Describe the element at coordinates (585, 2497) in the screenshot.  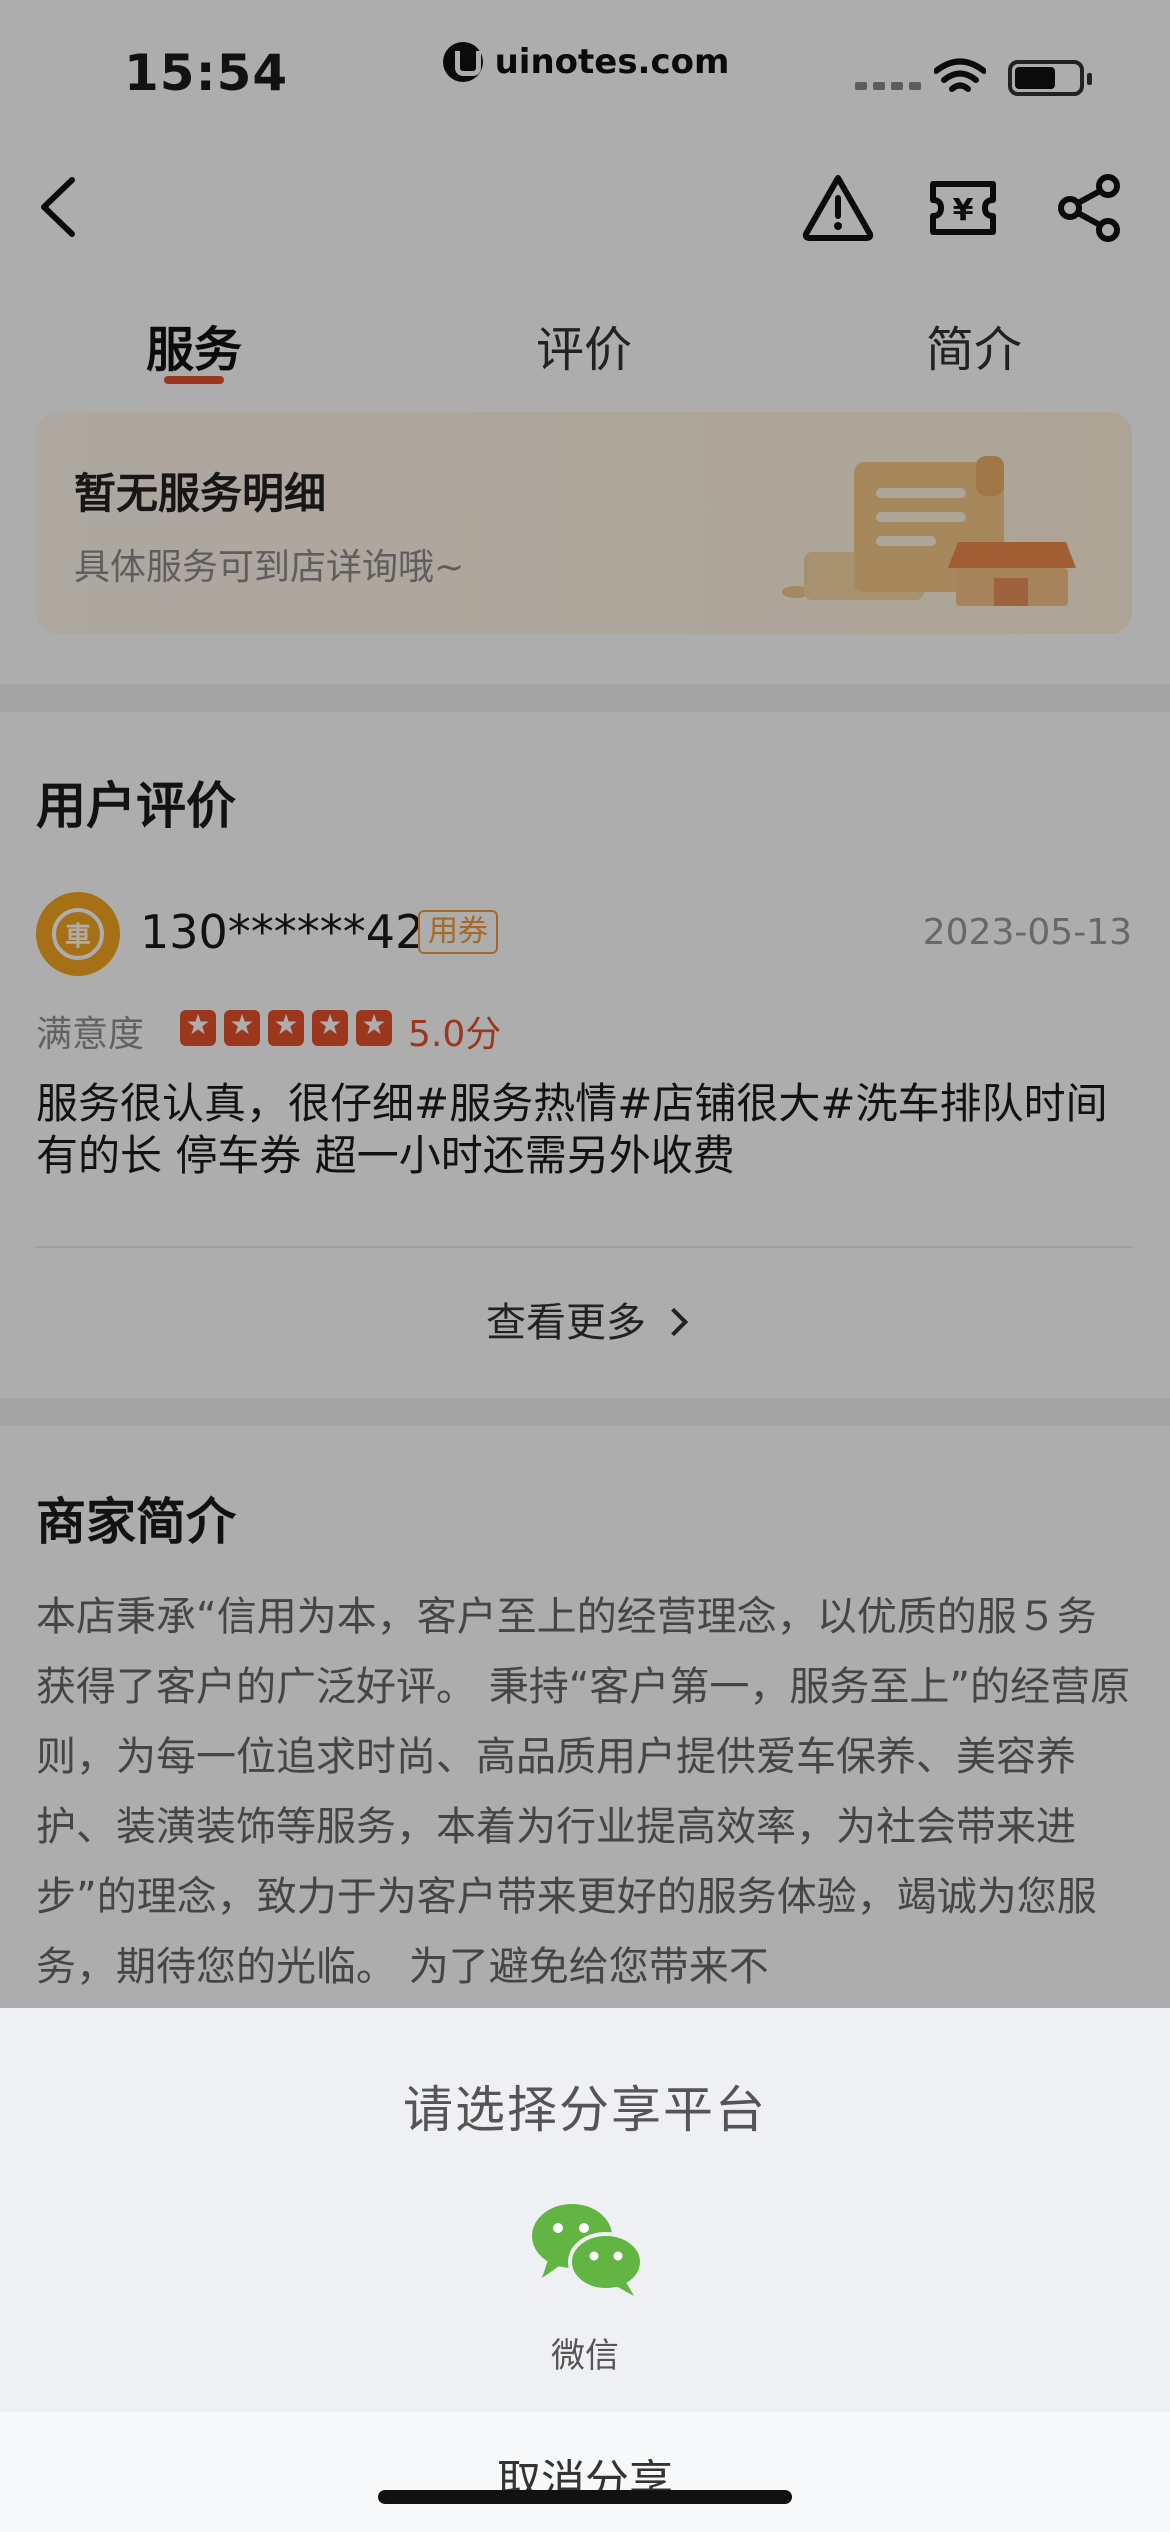
I see `home-indicator` at that location.